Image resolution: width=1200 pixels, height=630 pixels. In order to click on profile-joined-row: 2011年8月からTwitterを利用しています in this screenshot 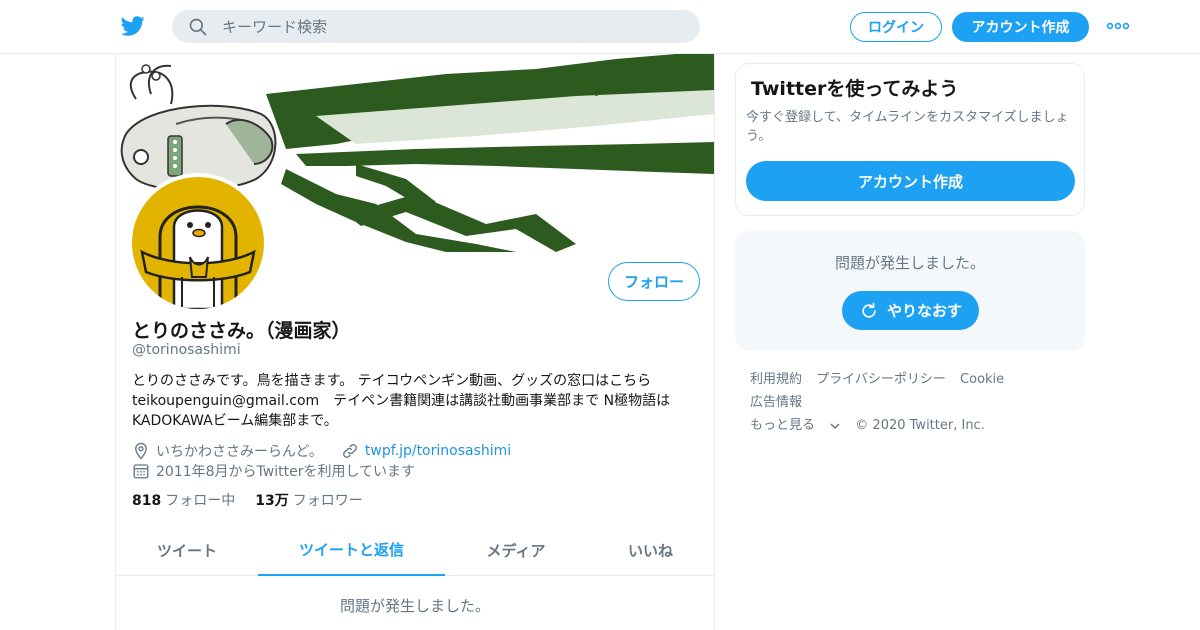, I will do `click(273, 471)`.